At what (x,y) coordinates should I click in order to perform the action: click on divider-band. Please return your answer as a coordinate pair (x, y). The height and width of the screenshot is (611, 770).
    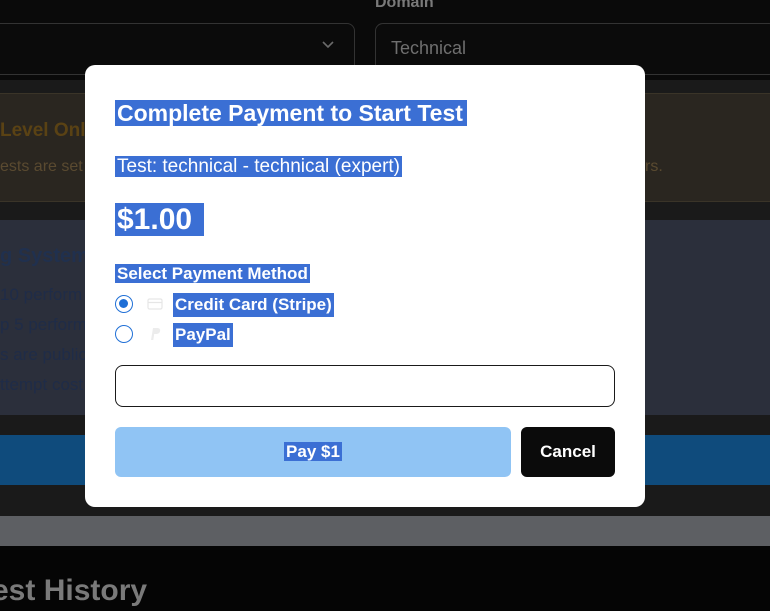
    Looking at the image, I should click on (385, 531).